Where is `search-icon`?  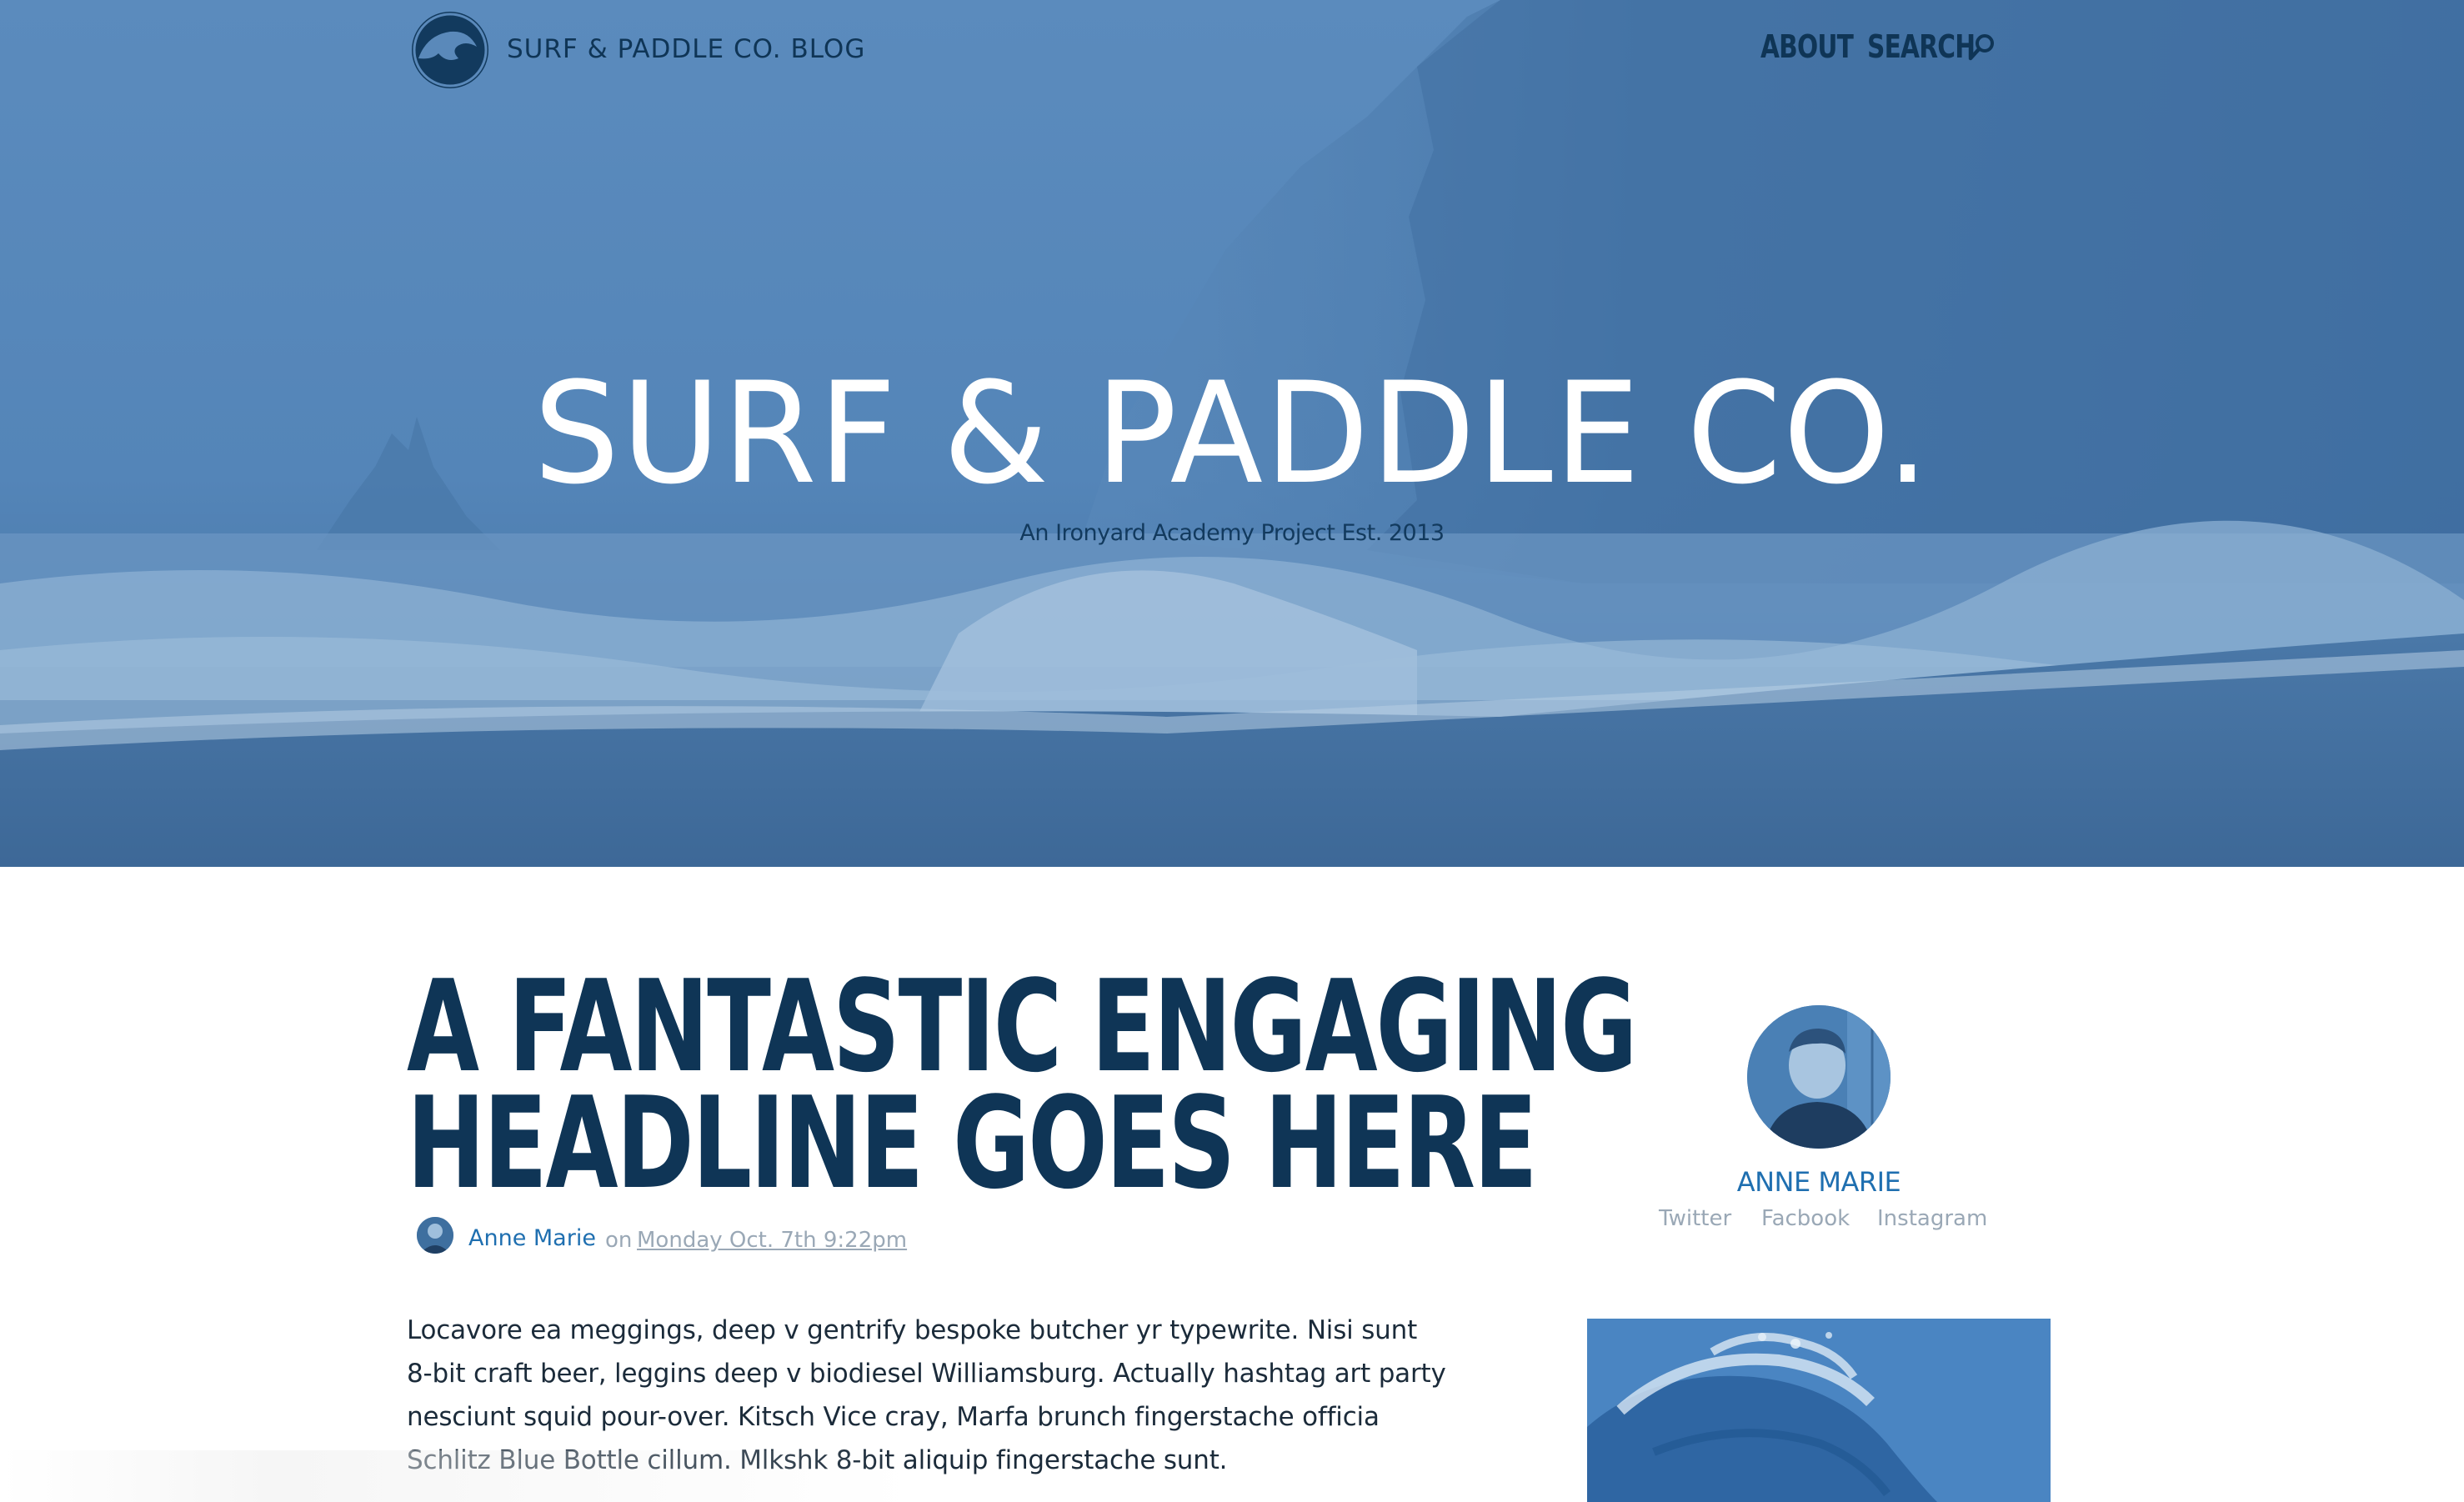
search-icon is located at coordinates (1982, 47).